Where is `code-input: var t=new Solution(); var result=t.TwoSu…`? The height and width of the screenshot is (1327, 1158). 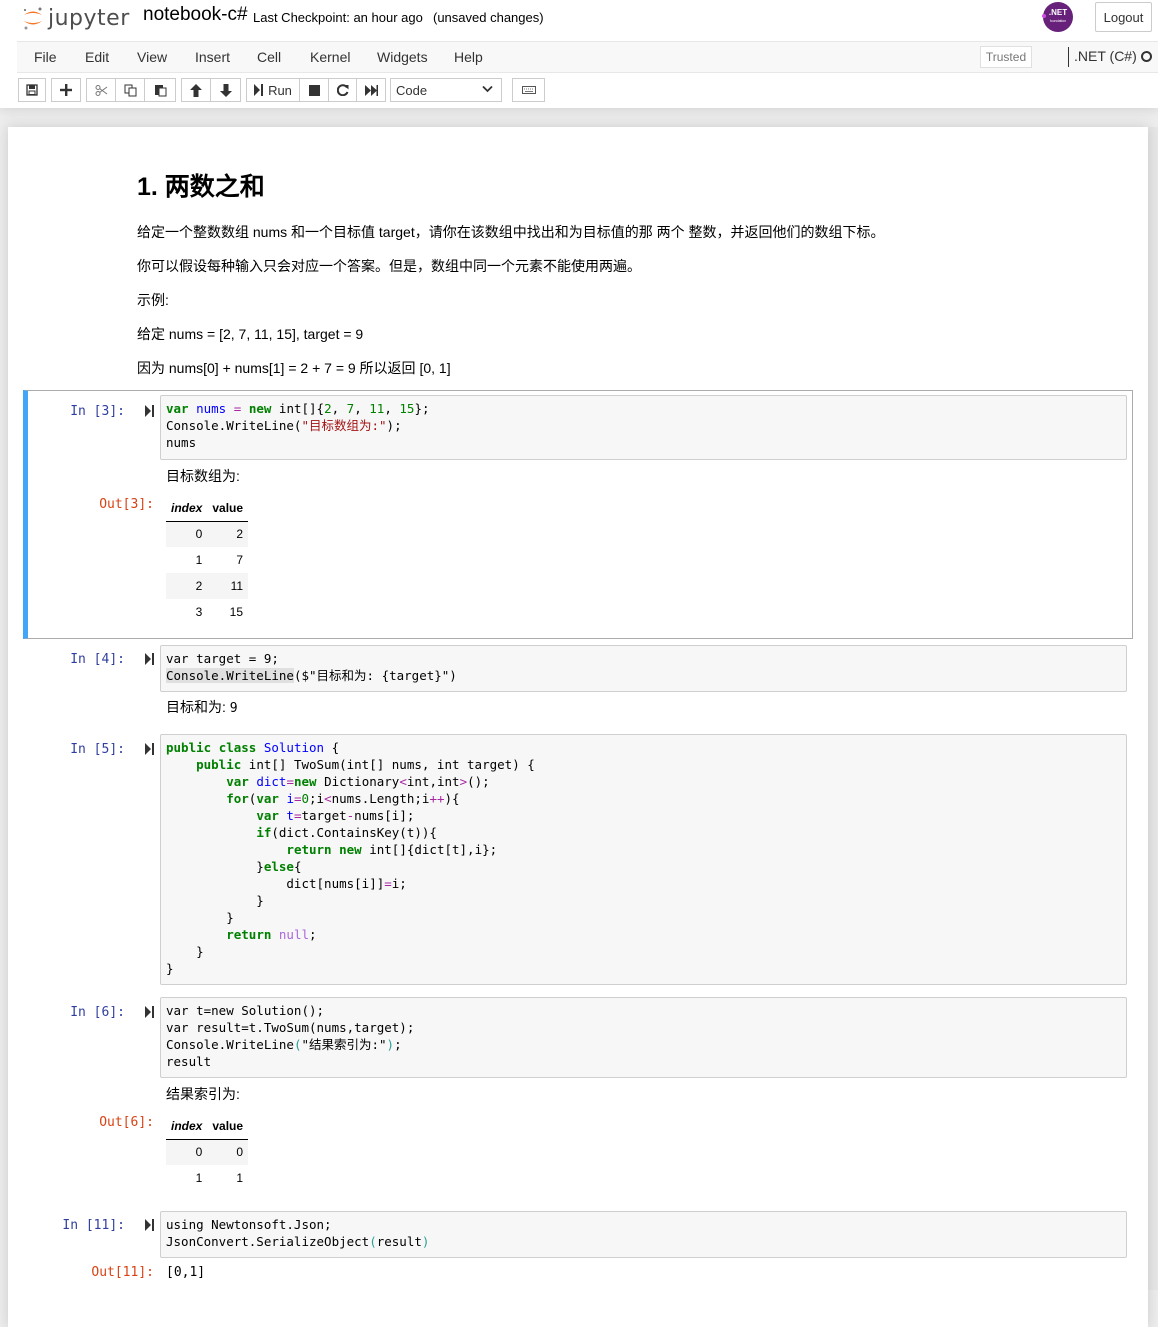
code-input: var t=new Solution(); var result=t.TwoSu… is located at coordinates (643, 1037).